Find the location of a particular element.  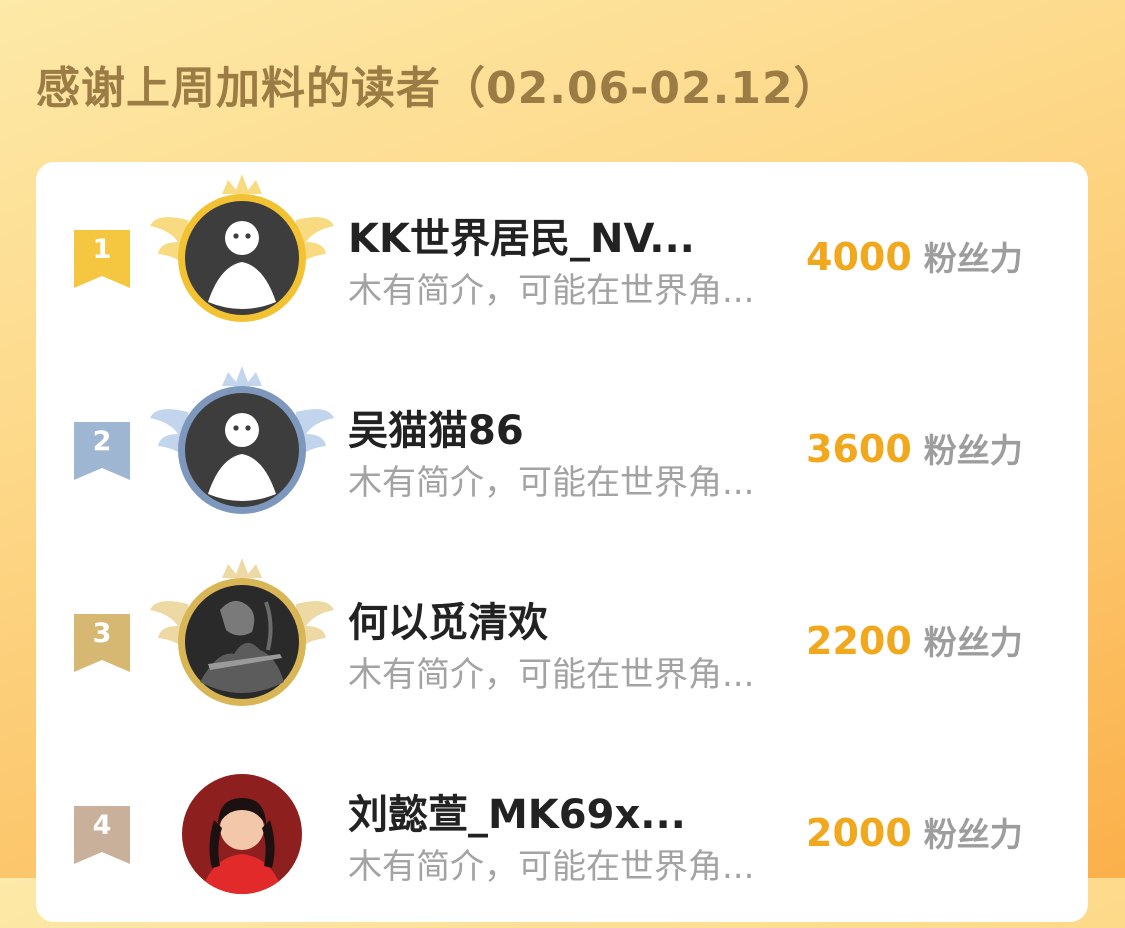

fans-score: 2000 粉丝力 is located at coordinates (914, 832).